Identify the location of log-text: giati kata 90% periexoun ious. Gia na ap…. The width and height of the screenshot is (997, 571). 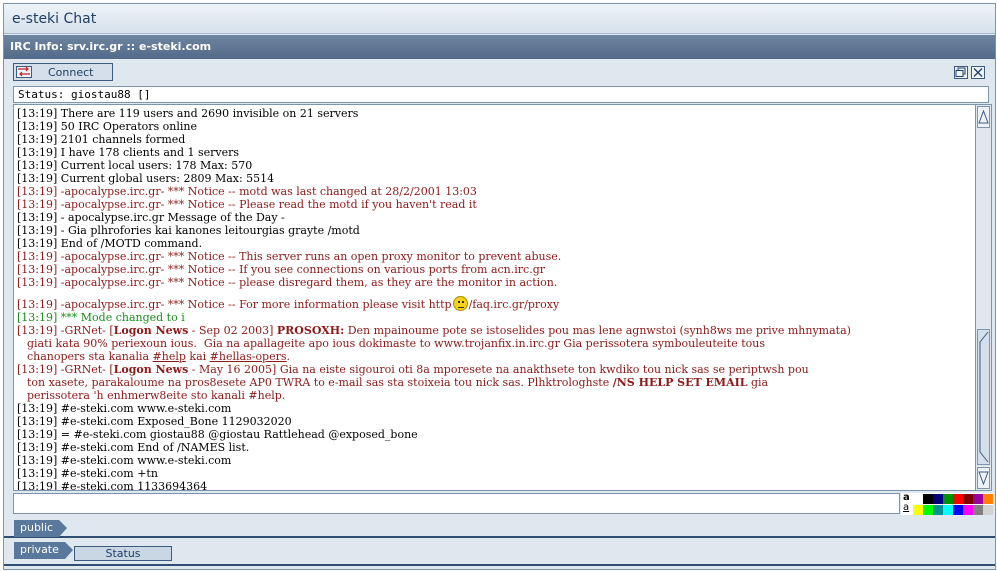
(396, 343).